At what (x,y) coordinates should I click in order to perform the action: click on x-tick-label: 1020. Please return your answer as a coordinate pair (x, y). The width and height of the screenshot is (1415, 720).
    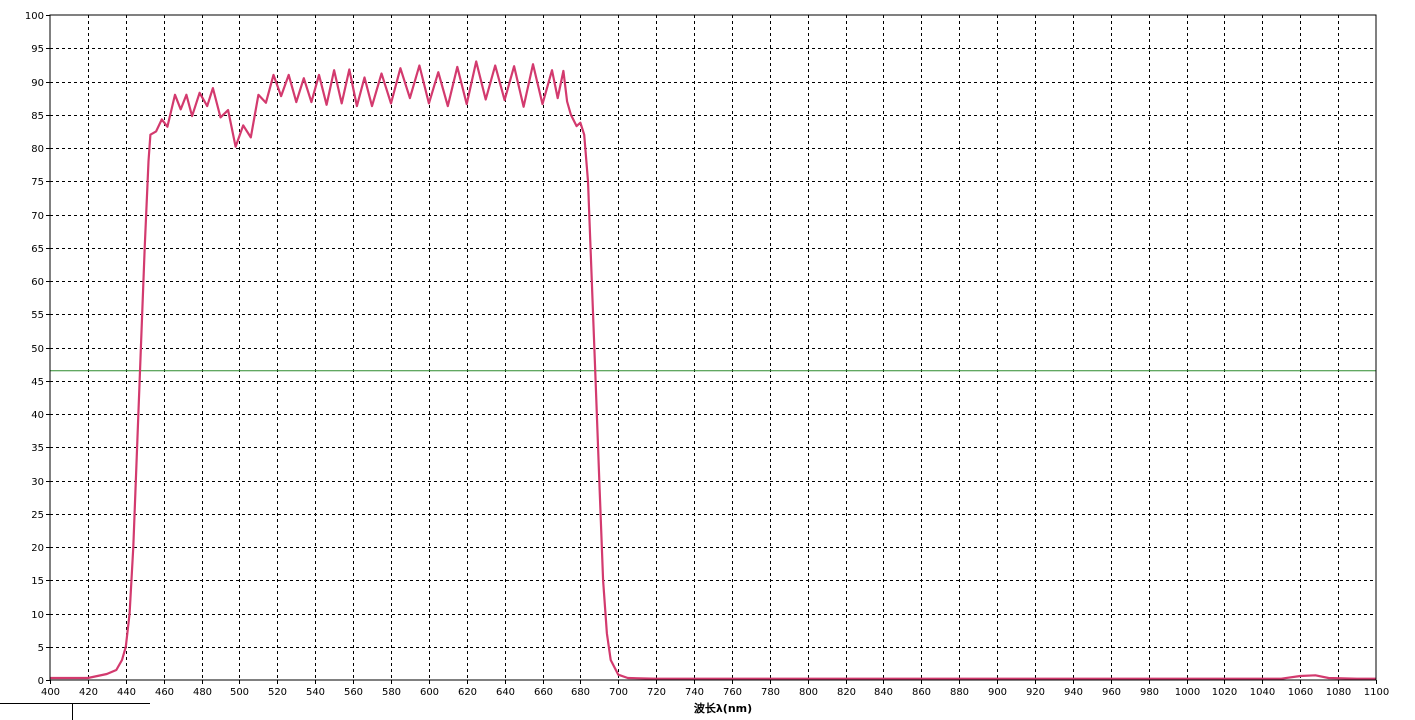
    Looking at the image, I should click on (1224, 692).